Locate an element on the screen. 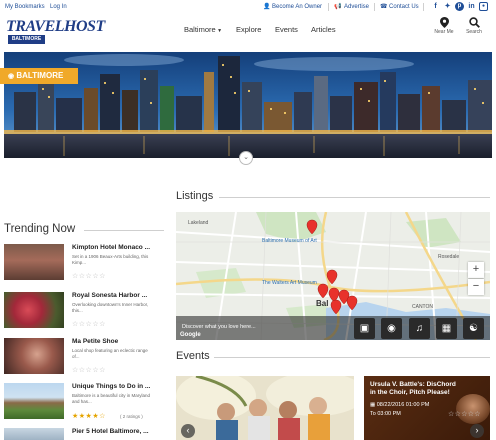 Image resolution: width=496 pixels, height=440 pixels. become-owner-link: Become An Owner is located at coordinates (297, 7).